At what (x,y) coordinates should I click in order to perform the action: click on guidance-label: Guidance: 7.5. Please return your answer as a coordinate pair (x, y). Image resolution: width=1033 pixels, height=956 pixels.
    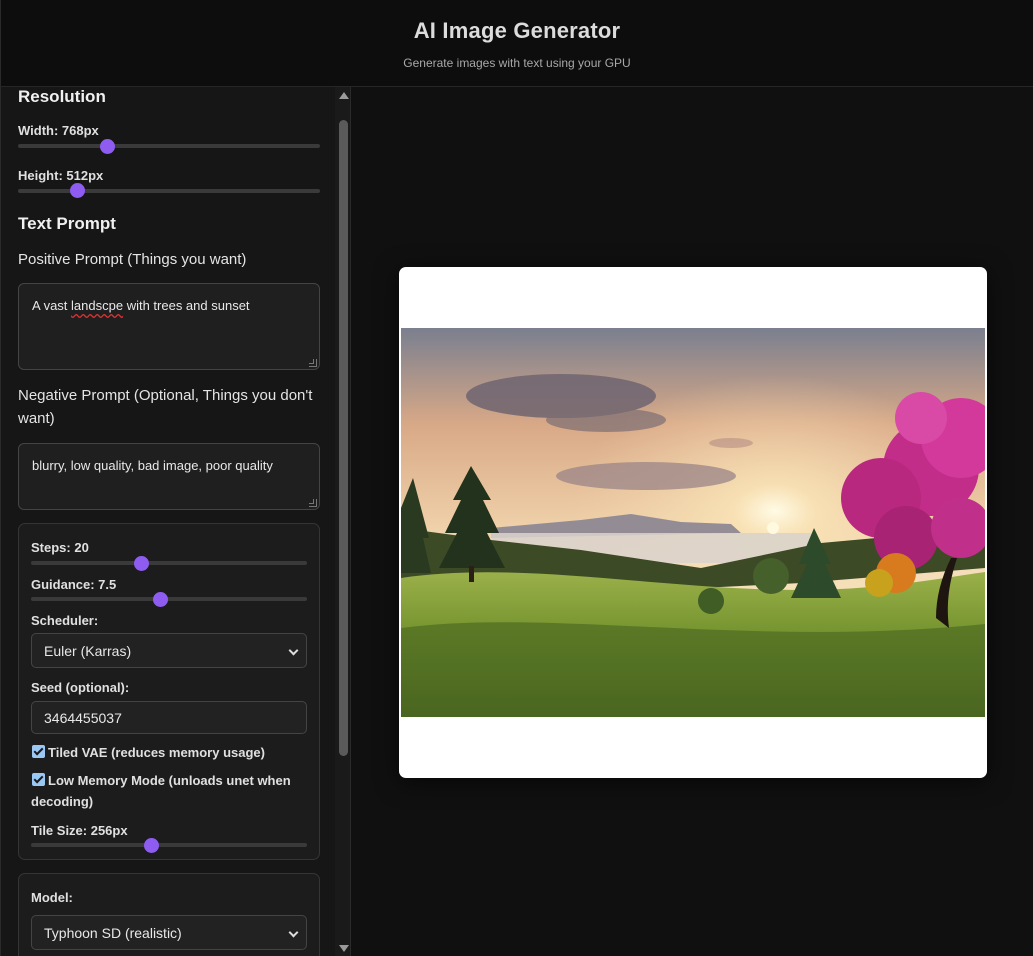
    Looking at the image, I should click on (74, 584).